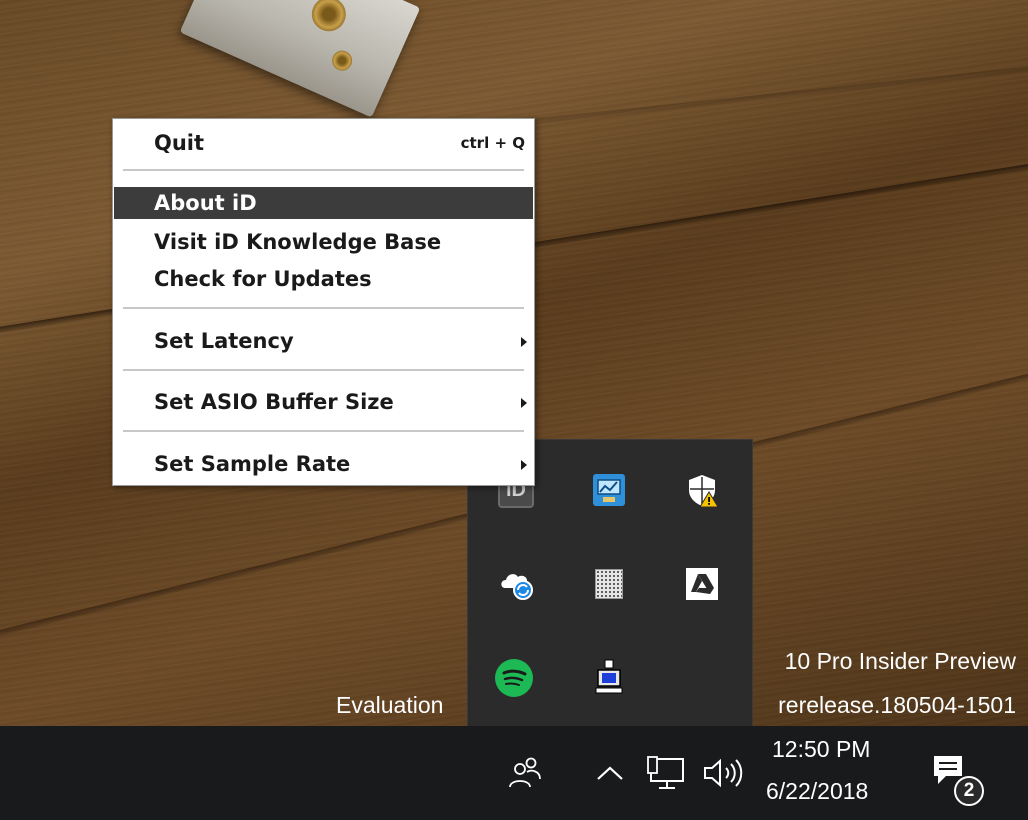 The height and width of the screenshot is (820, 1028). Describe the element at coordinates (723, 773) in the screenshot. I see `volume-icon` at that location.